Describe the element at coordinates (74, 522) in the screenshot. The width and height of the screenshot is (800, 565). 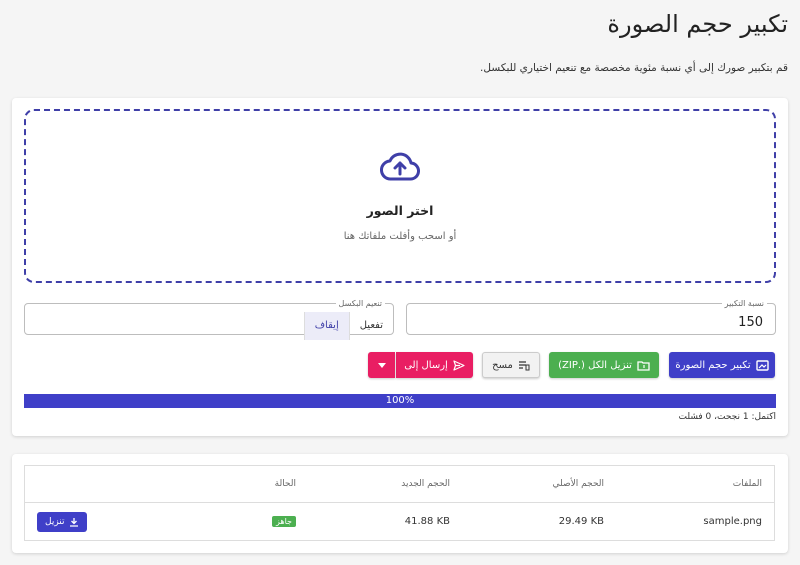
I see `download-icon` at that location.